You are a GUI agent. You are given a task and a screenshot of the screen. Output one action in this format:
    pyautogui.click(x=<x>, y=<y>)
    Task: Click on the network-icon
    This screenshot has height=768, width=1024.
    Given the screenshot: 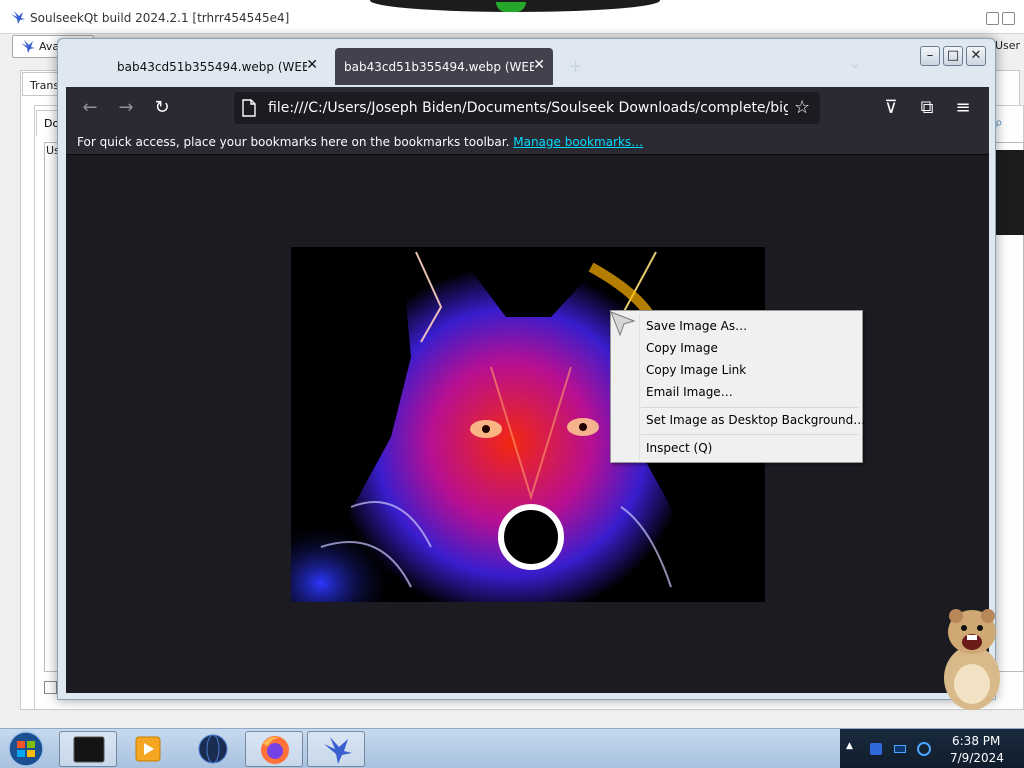 What is the action you would take?
    pyautogui.click(x=900, y=749)
    